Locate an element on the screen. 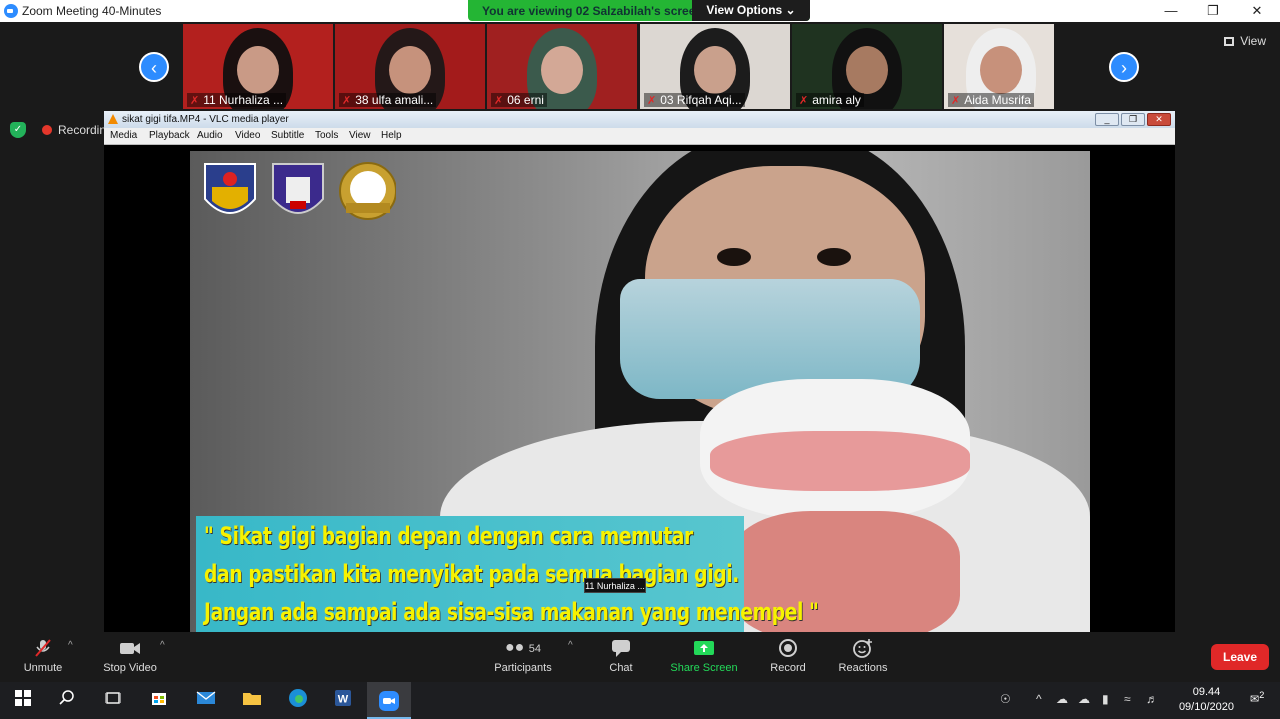  vlc-menu-tools: Tools is located at coordinates (326, 135).